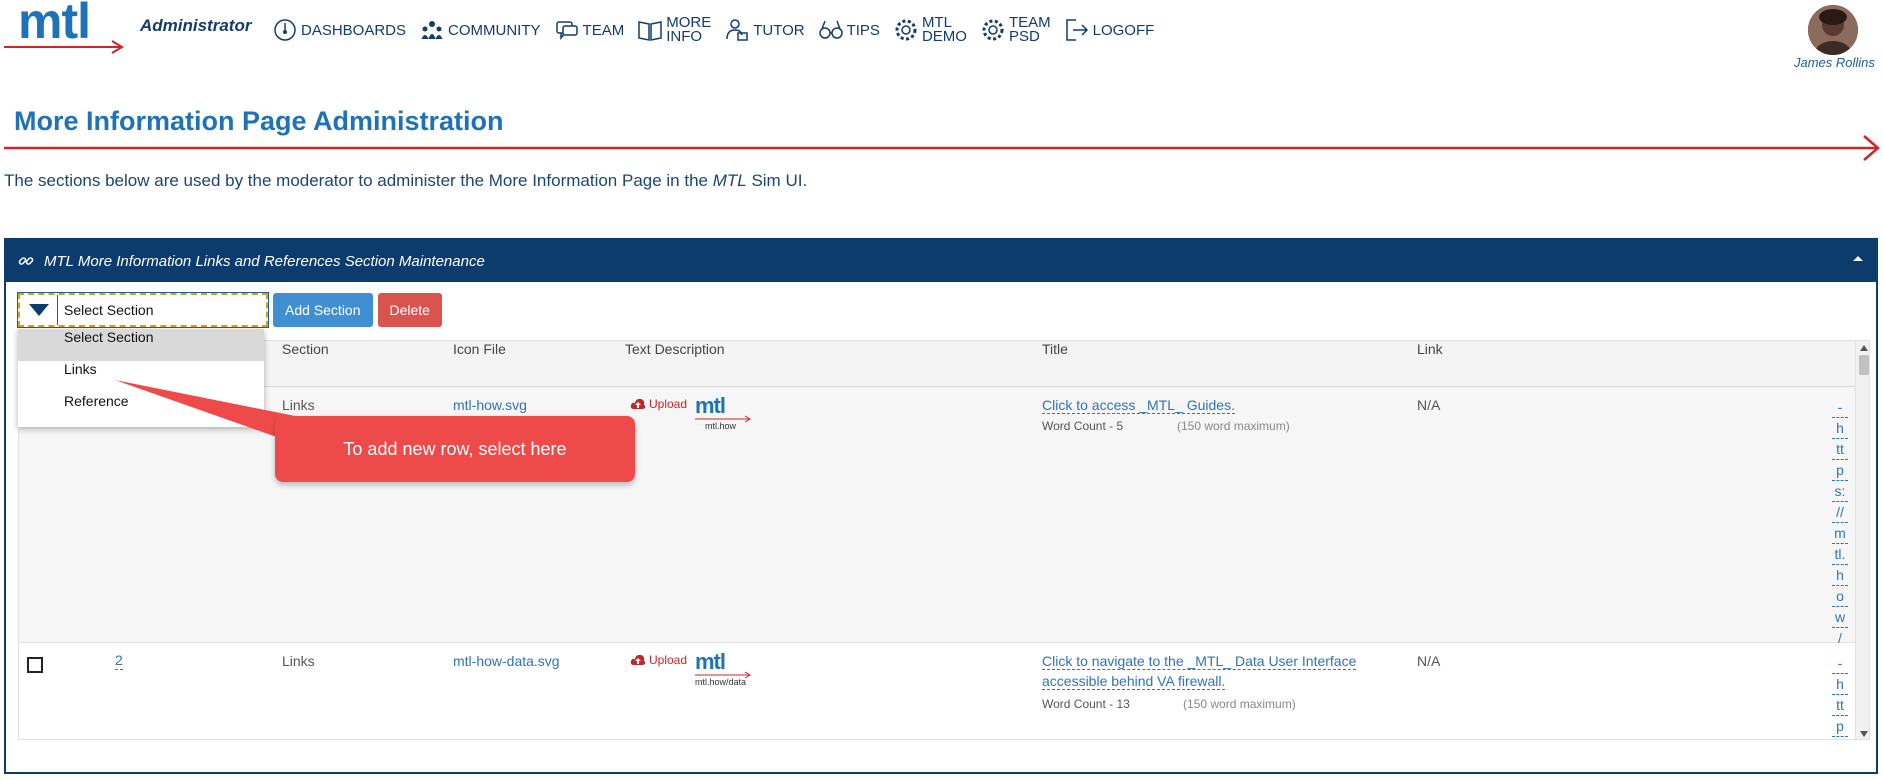 The height and width of the screenshot is (780, 1883). Describe the element at coordinates (1864, 365) in the screenshot. I see `scroll-thumb` at that location.